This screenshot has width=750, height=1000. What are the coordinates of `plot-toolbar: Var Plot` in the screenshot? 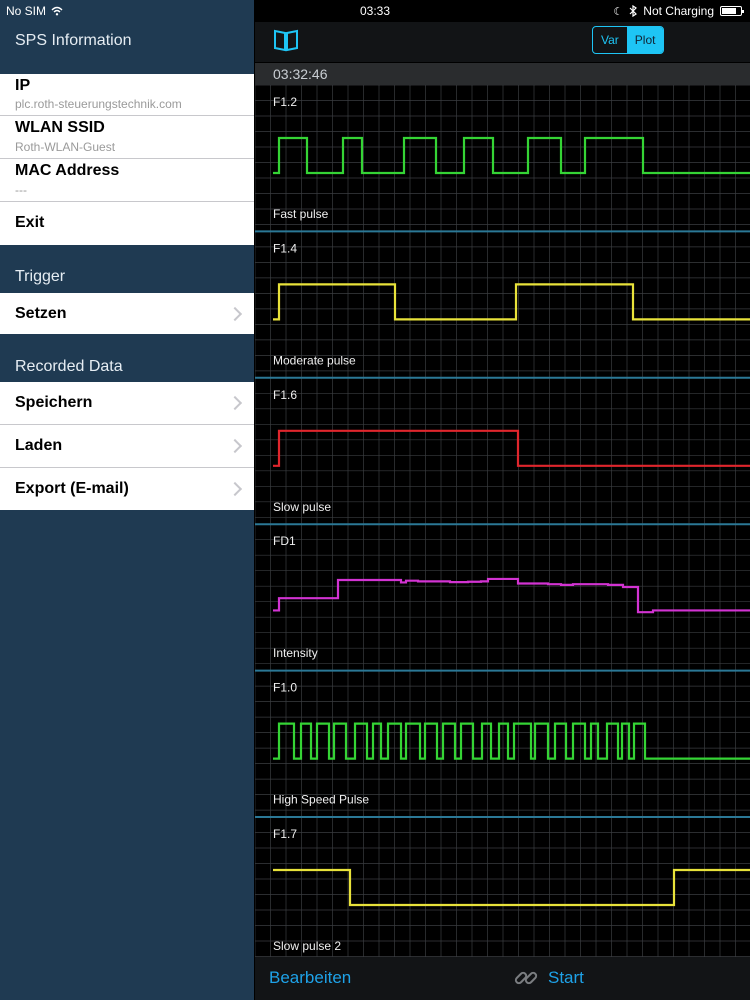 It's located at (502, 42).